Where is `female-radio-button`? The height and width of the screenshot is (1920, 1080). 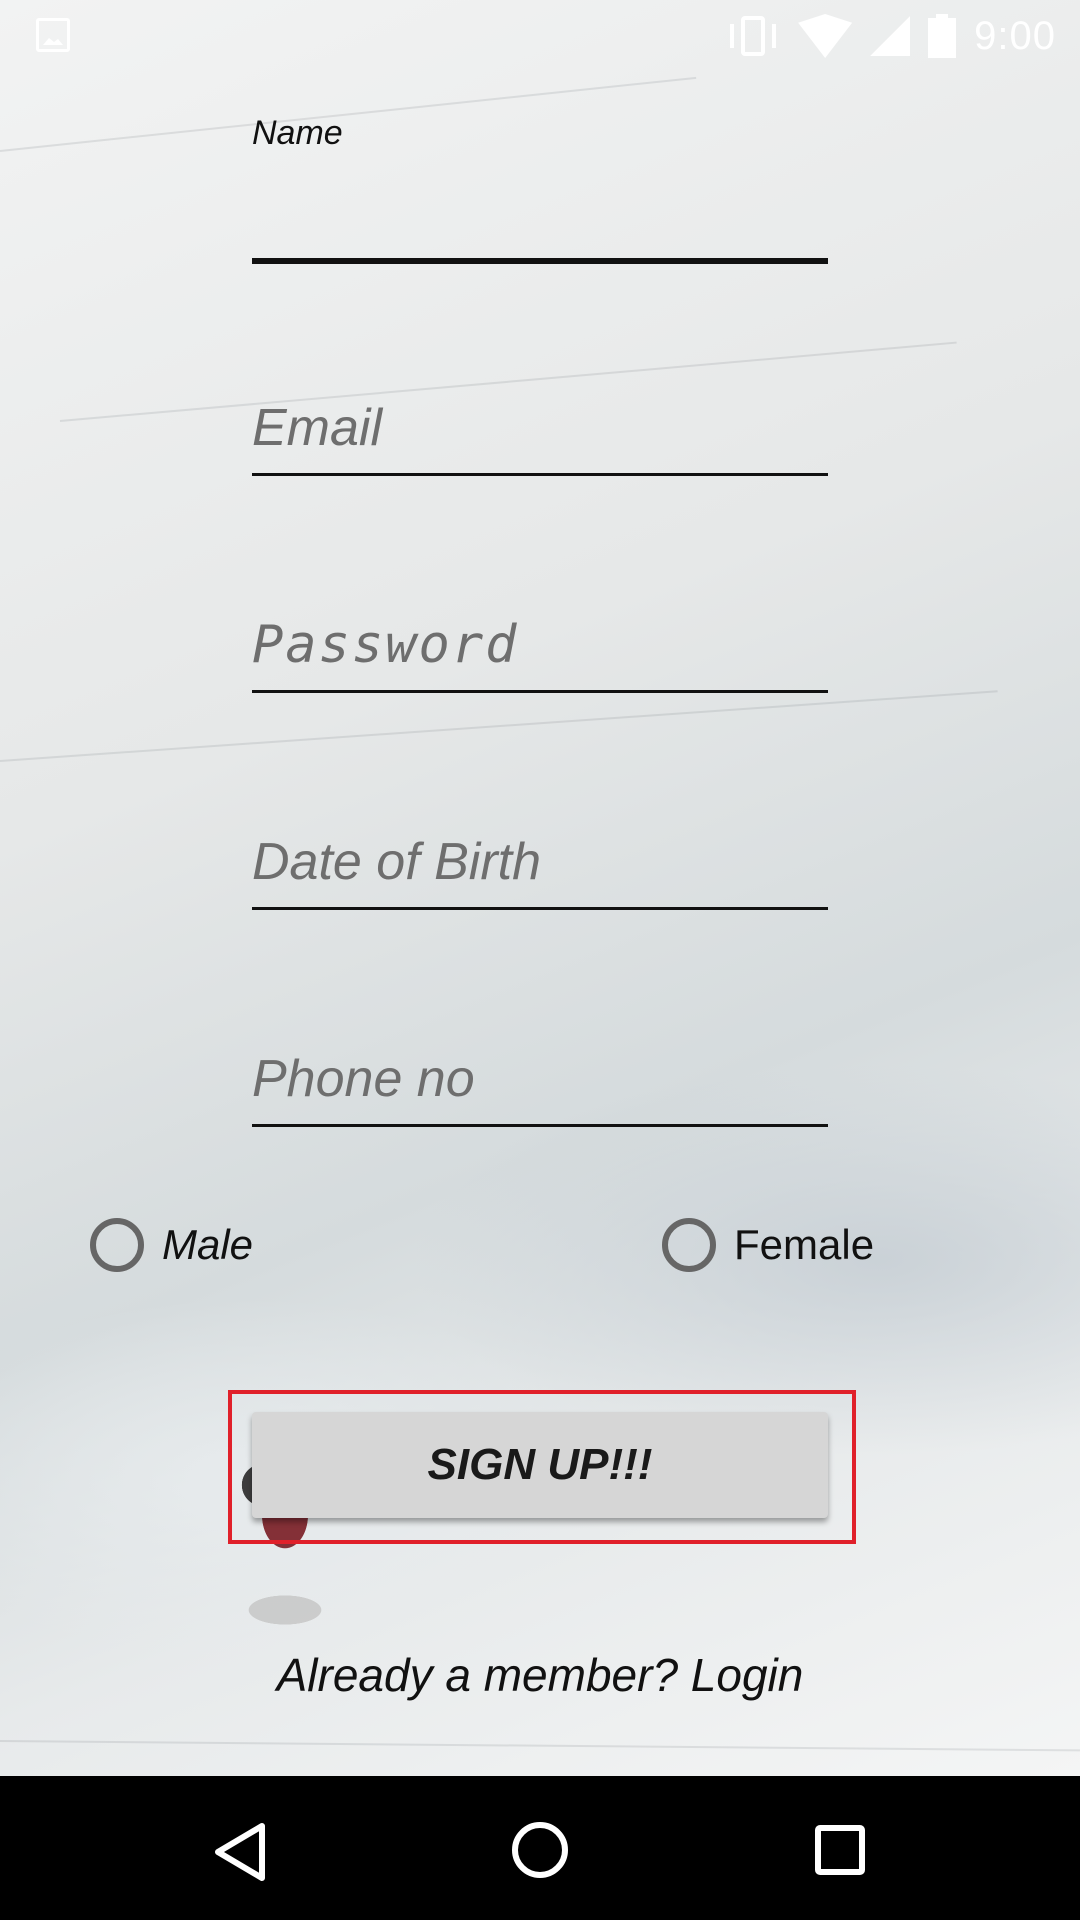 female-radio-button is located at coordinates (689, 1245).